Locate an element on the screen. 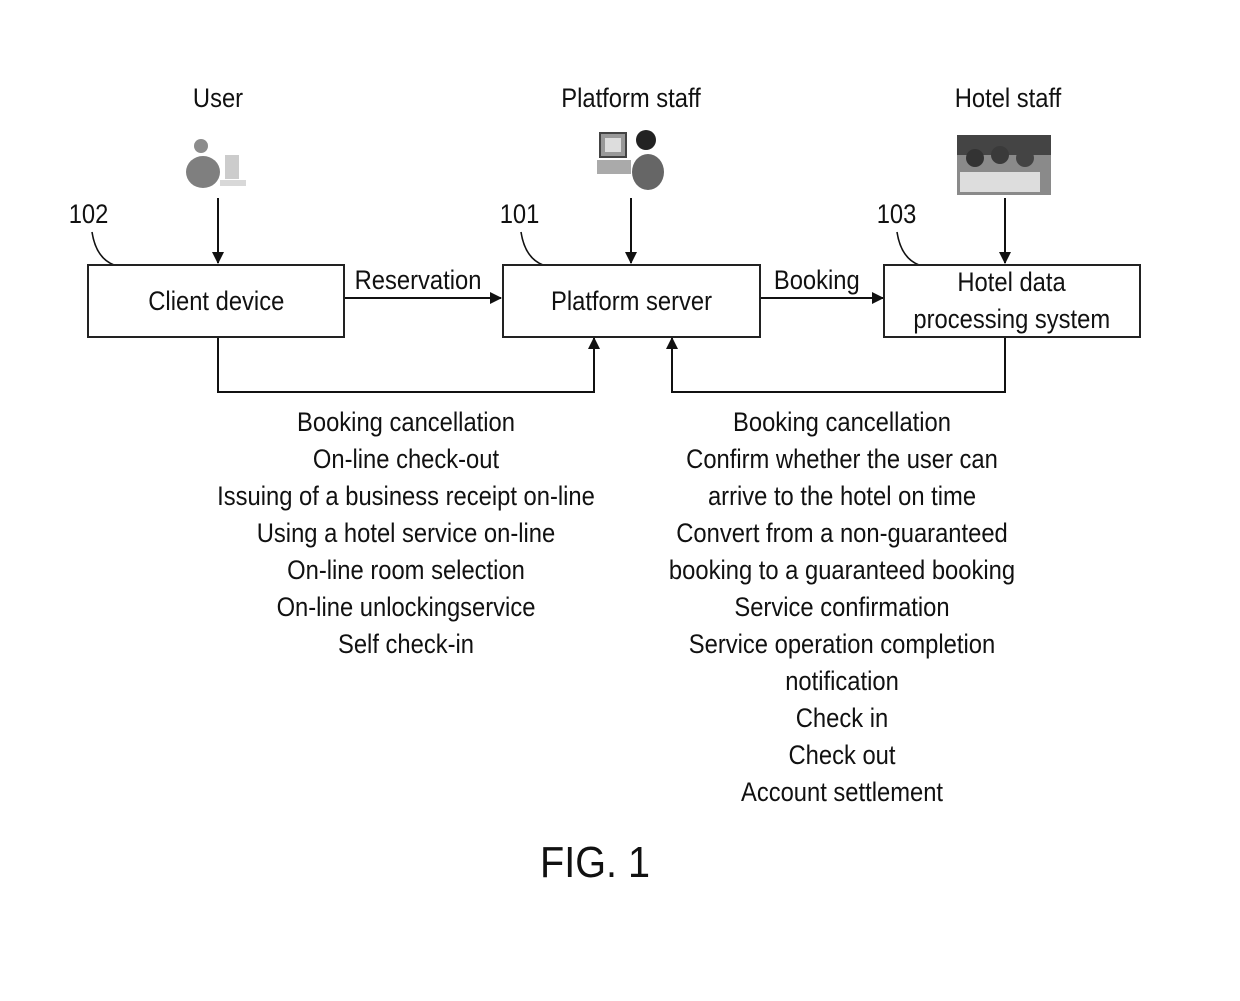 The height and width of the screenshot is (1001, 1240). list-item: Convert from a non-guaranteed is located at coordinates (842, 533).